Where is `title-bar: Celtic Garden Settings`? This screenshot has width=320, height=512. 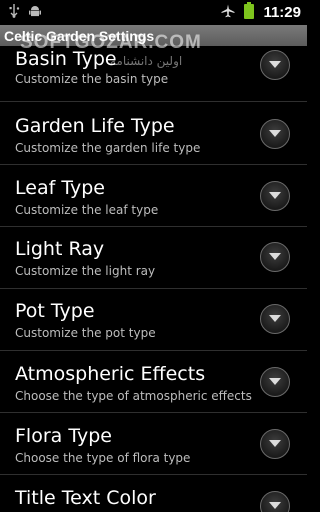 title-bar: Celtic Garden Settings is located at coordinates (153, 35).